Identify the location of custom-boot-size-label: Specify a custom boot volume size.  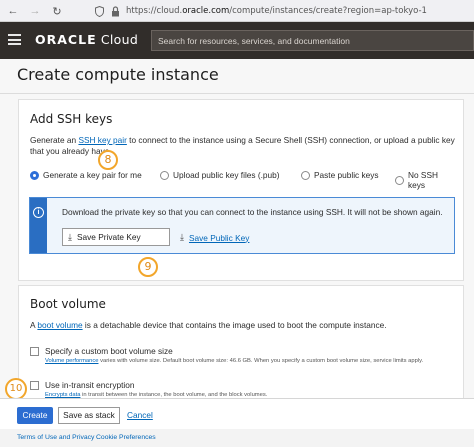
(109, 351).